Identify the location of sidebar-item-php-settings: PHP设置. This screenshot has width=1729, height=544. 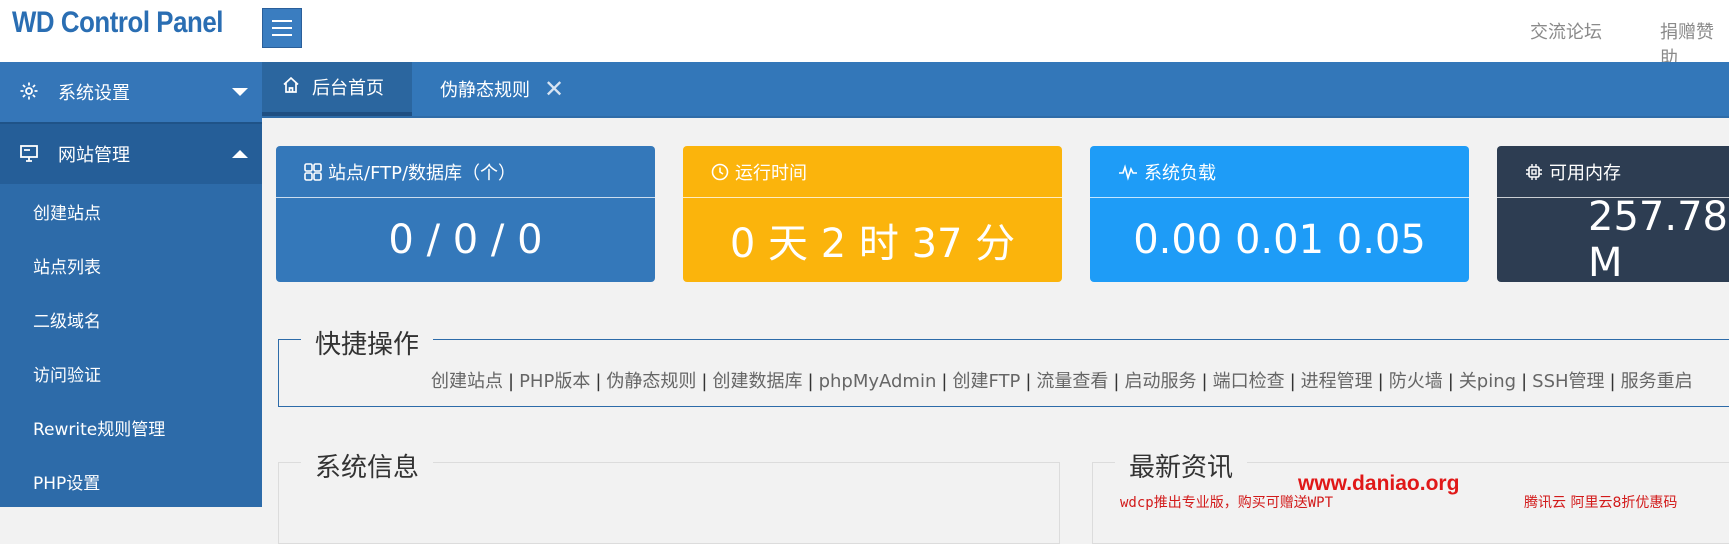
(131, 481).